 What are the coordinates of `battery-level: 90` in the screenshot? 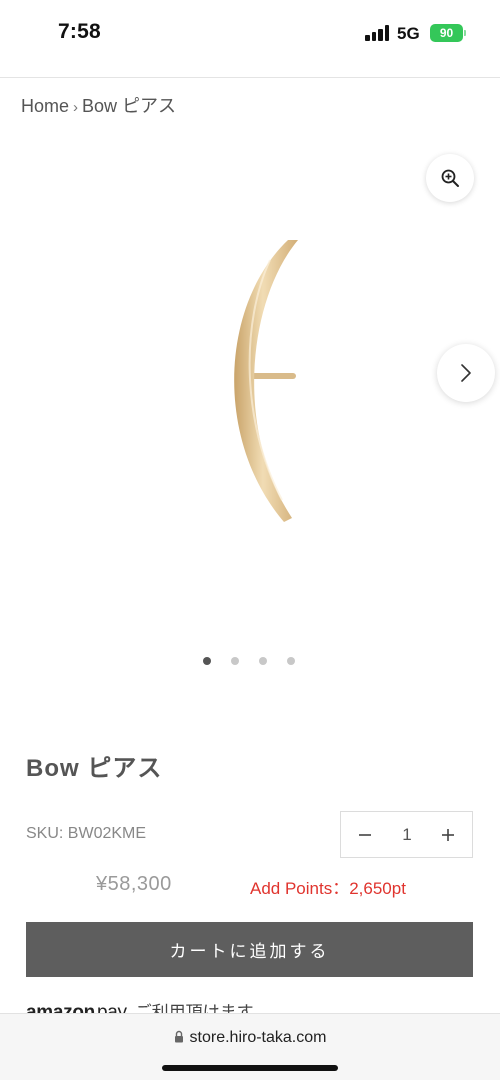 It's located at (446, 33).